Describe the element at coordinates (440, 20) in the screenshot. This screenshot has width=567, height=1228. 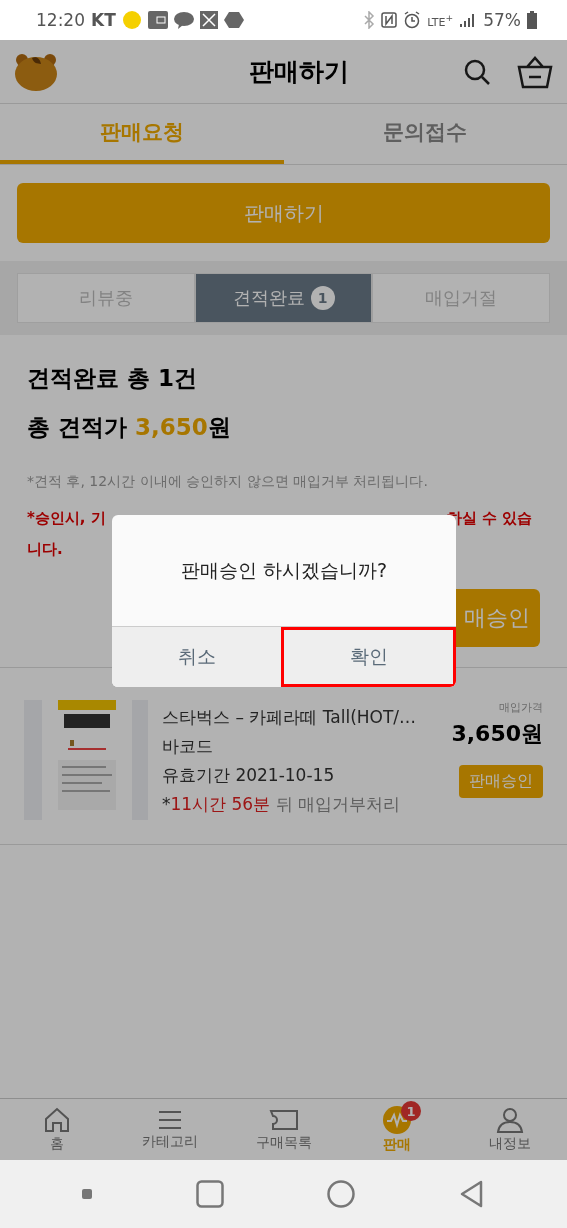
I see `network-type: LTE$^{+}$` at that location.